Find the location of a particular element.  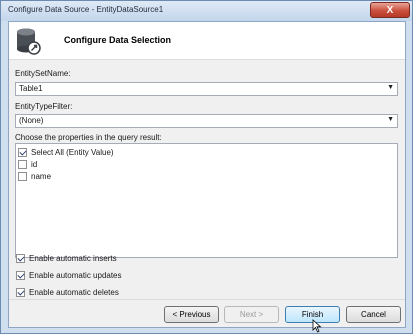

entity-set-dropdown: Table1 ▼ is located at coordinates (206, 89).